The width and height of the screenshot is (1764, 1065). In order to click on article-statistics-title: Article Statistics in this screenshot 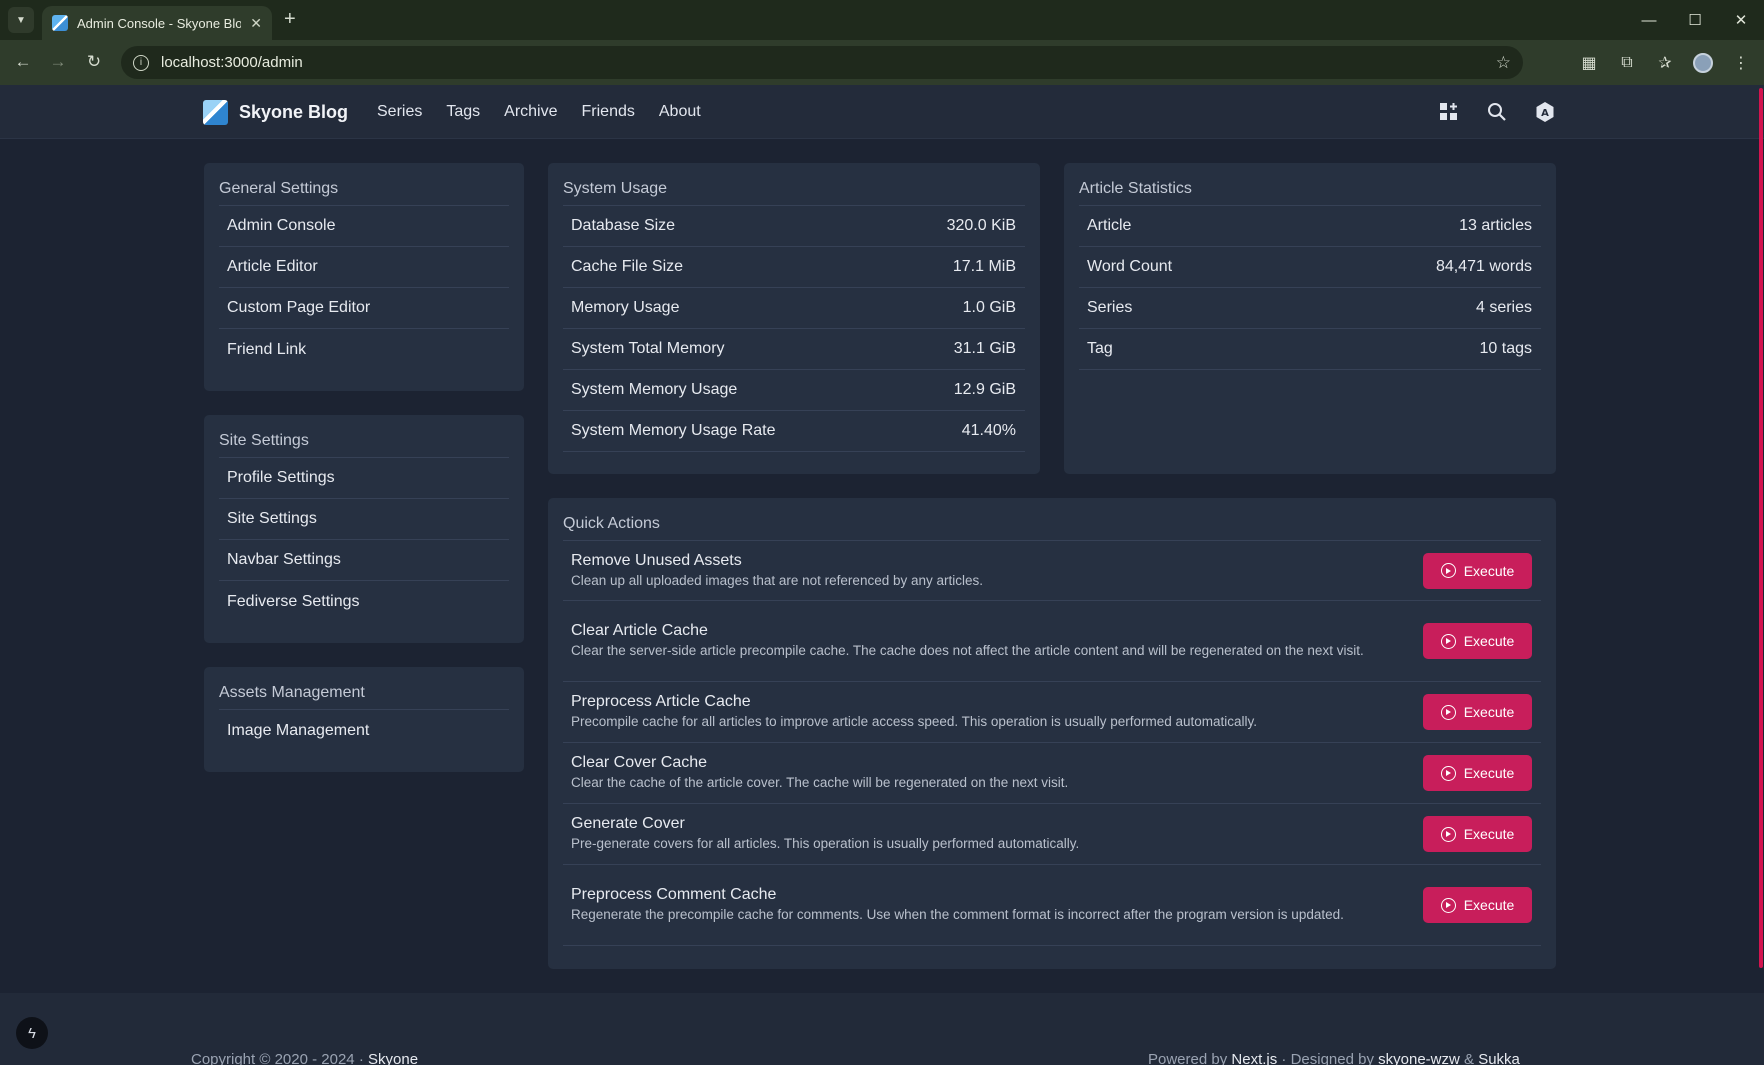, I will do `click(1310, 192)`.